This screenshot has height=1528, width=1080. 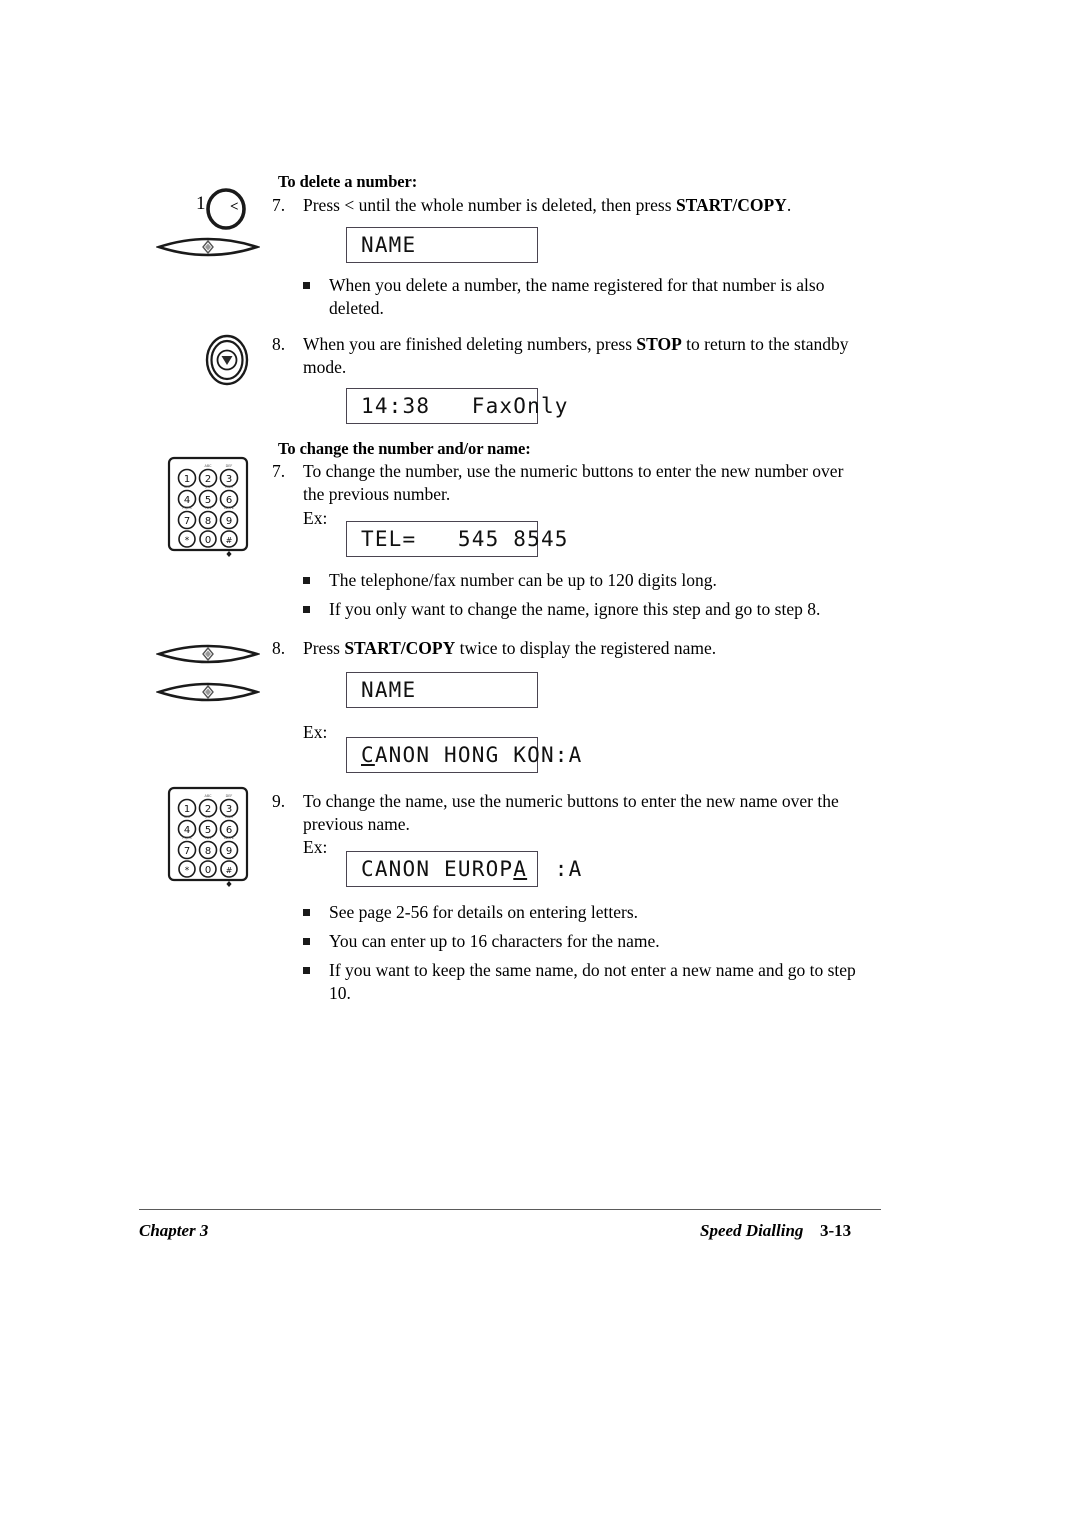 What do you see at coordinates (510, 1210) in the screenshot?
I see `footer-divider` at bounding box center [510, 1210].